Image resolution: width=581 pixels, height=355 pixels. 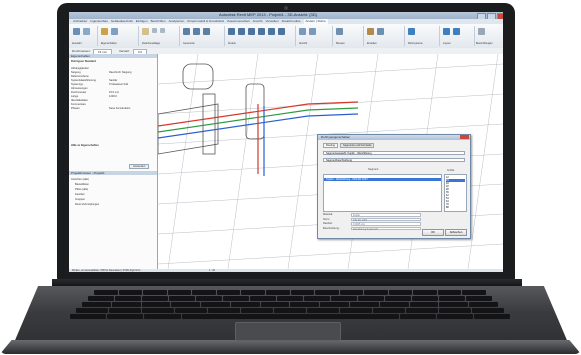 I want to click on dialog-close-button, so click(x=464, y=137).